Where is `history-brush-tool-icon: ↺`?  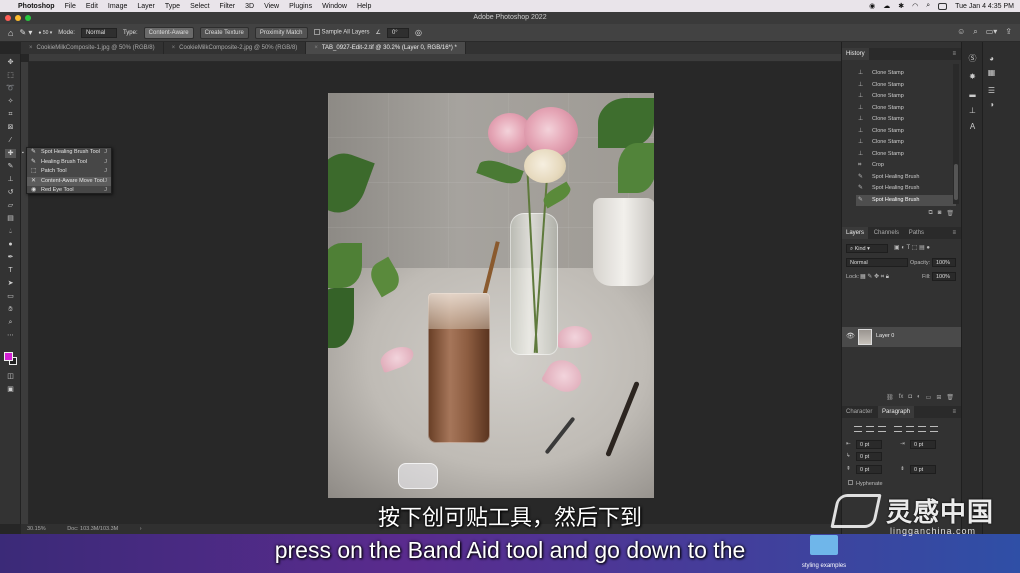
history-brush-tool-icon: ↺ is located at coordinates (10, 192).